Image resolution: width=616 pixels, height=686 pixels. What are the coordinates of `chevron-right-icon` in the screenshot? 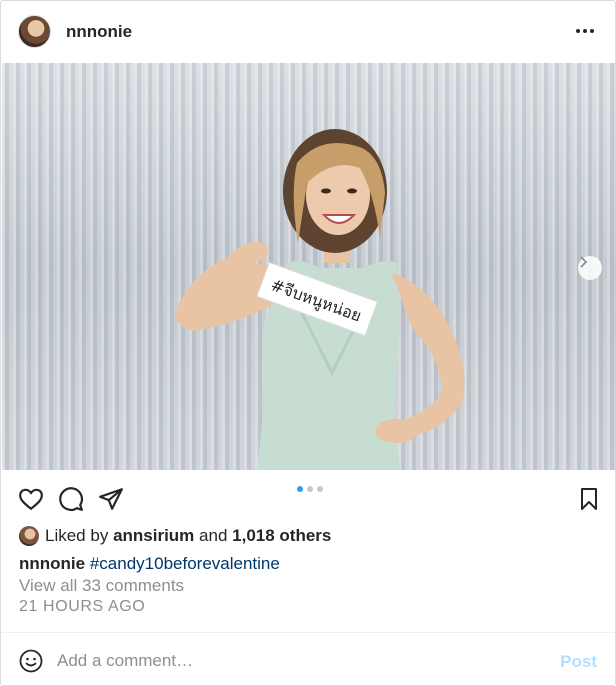 It's located at (584, 262).